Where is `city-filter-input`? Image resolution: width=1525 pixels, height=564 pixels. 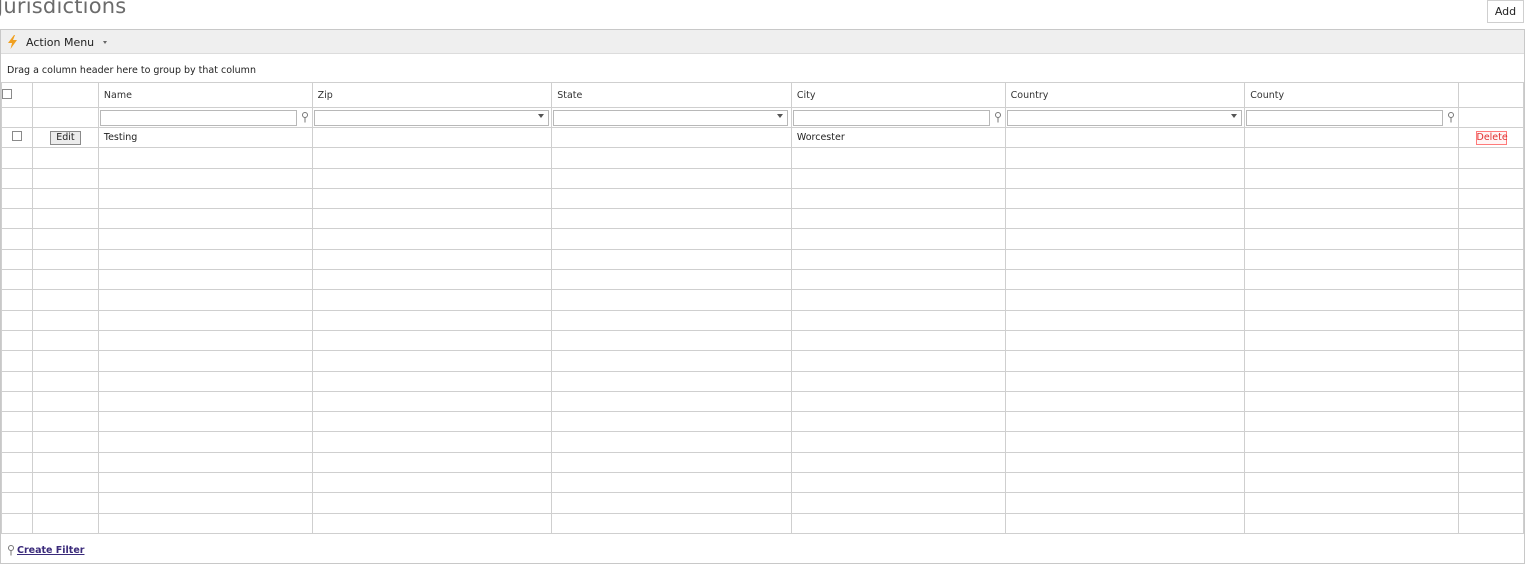 city-filter-input is located at coordinates (891, 118).